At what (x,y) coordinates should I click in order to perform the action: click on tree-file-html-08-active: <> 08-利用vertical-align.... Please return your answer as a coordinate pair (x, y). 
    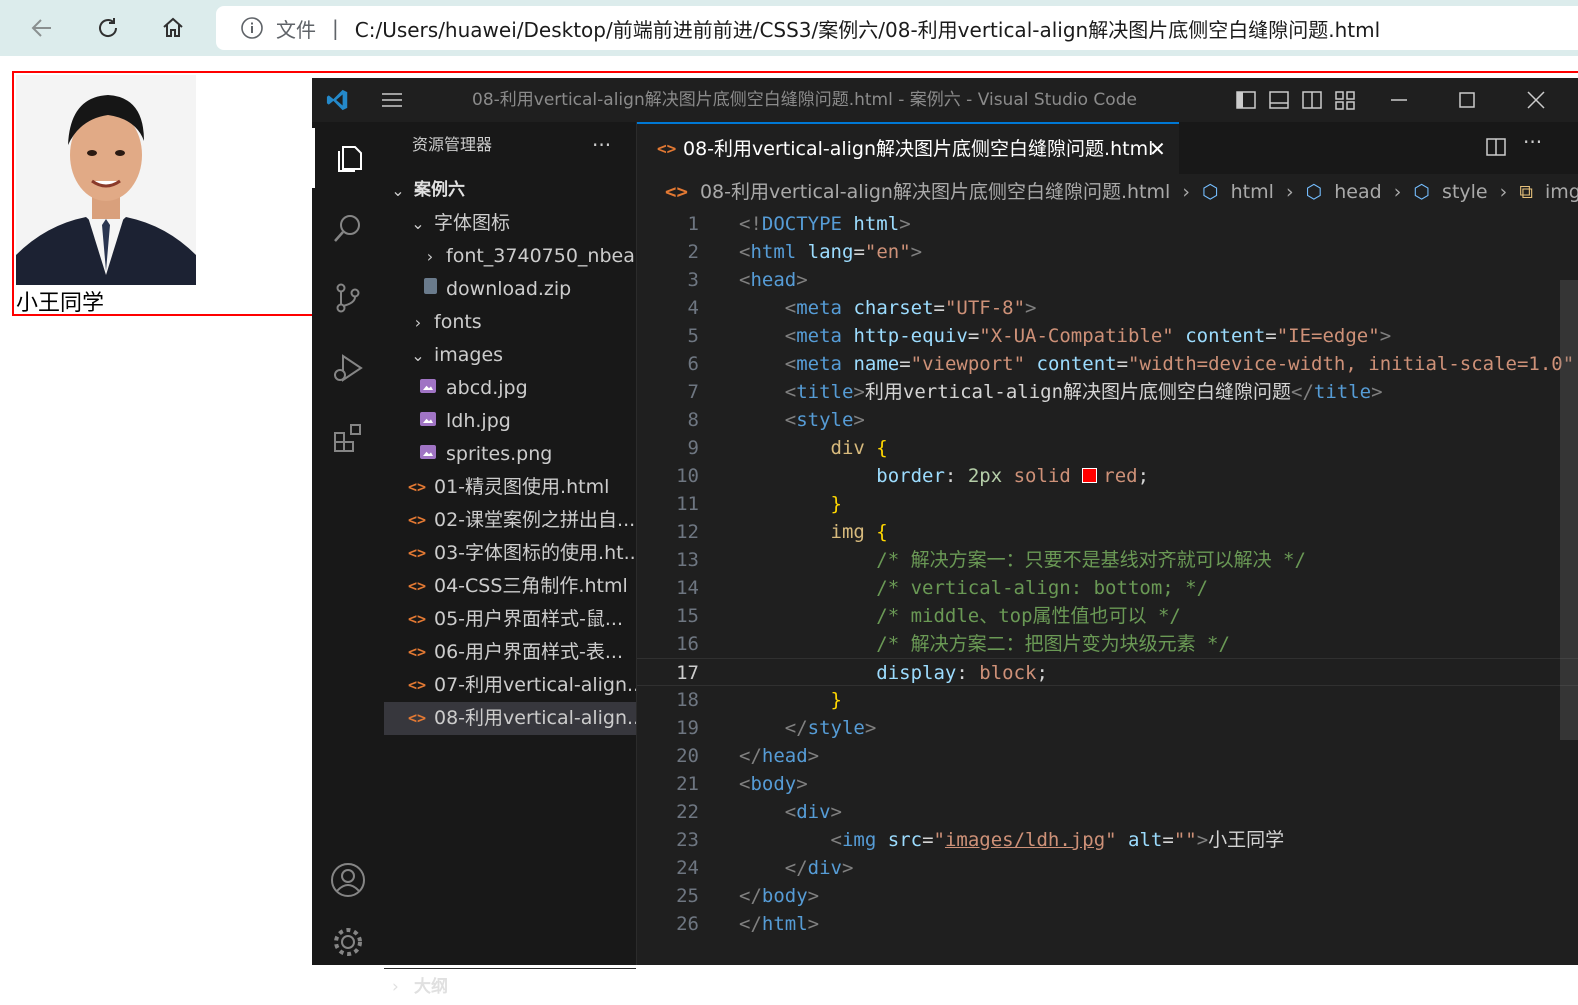
    Looking at the image, I should click on (510, 718).